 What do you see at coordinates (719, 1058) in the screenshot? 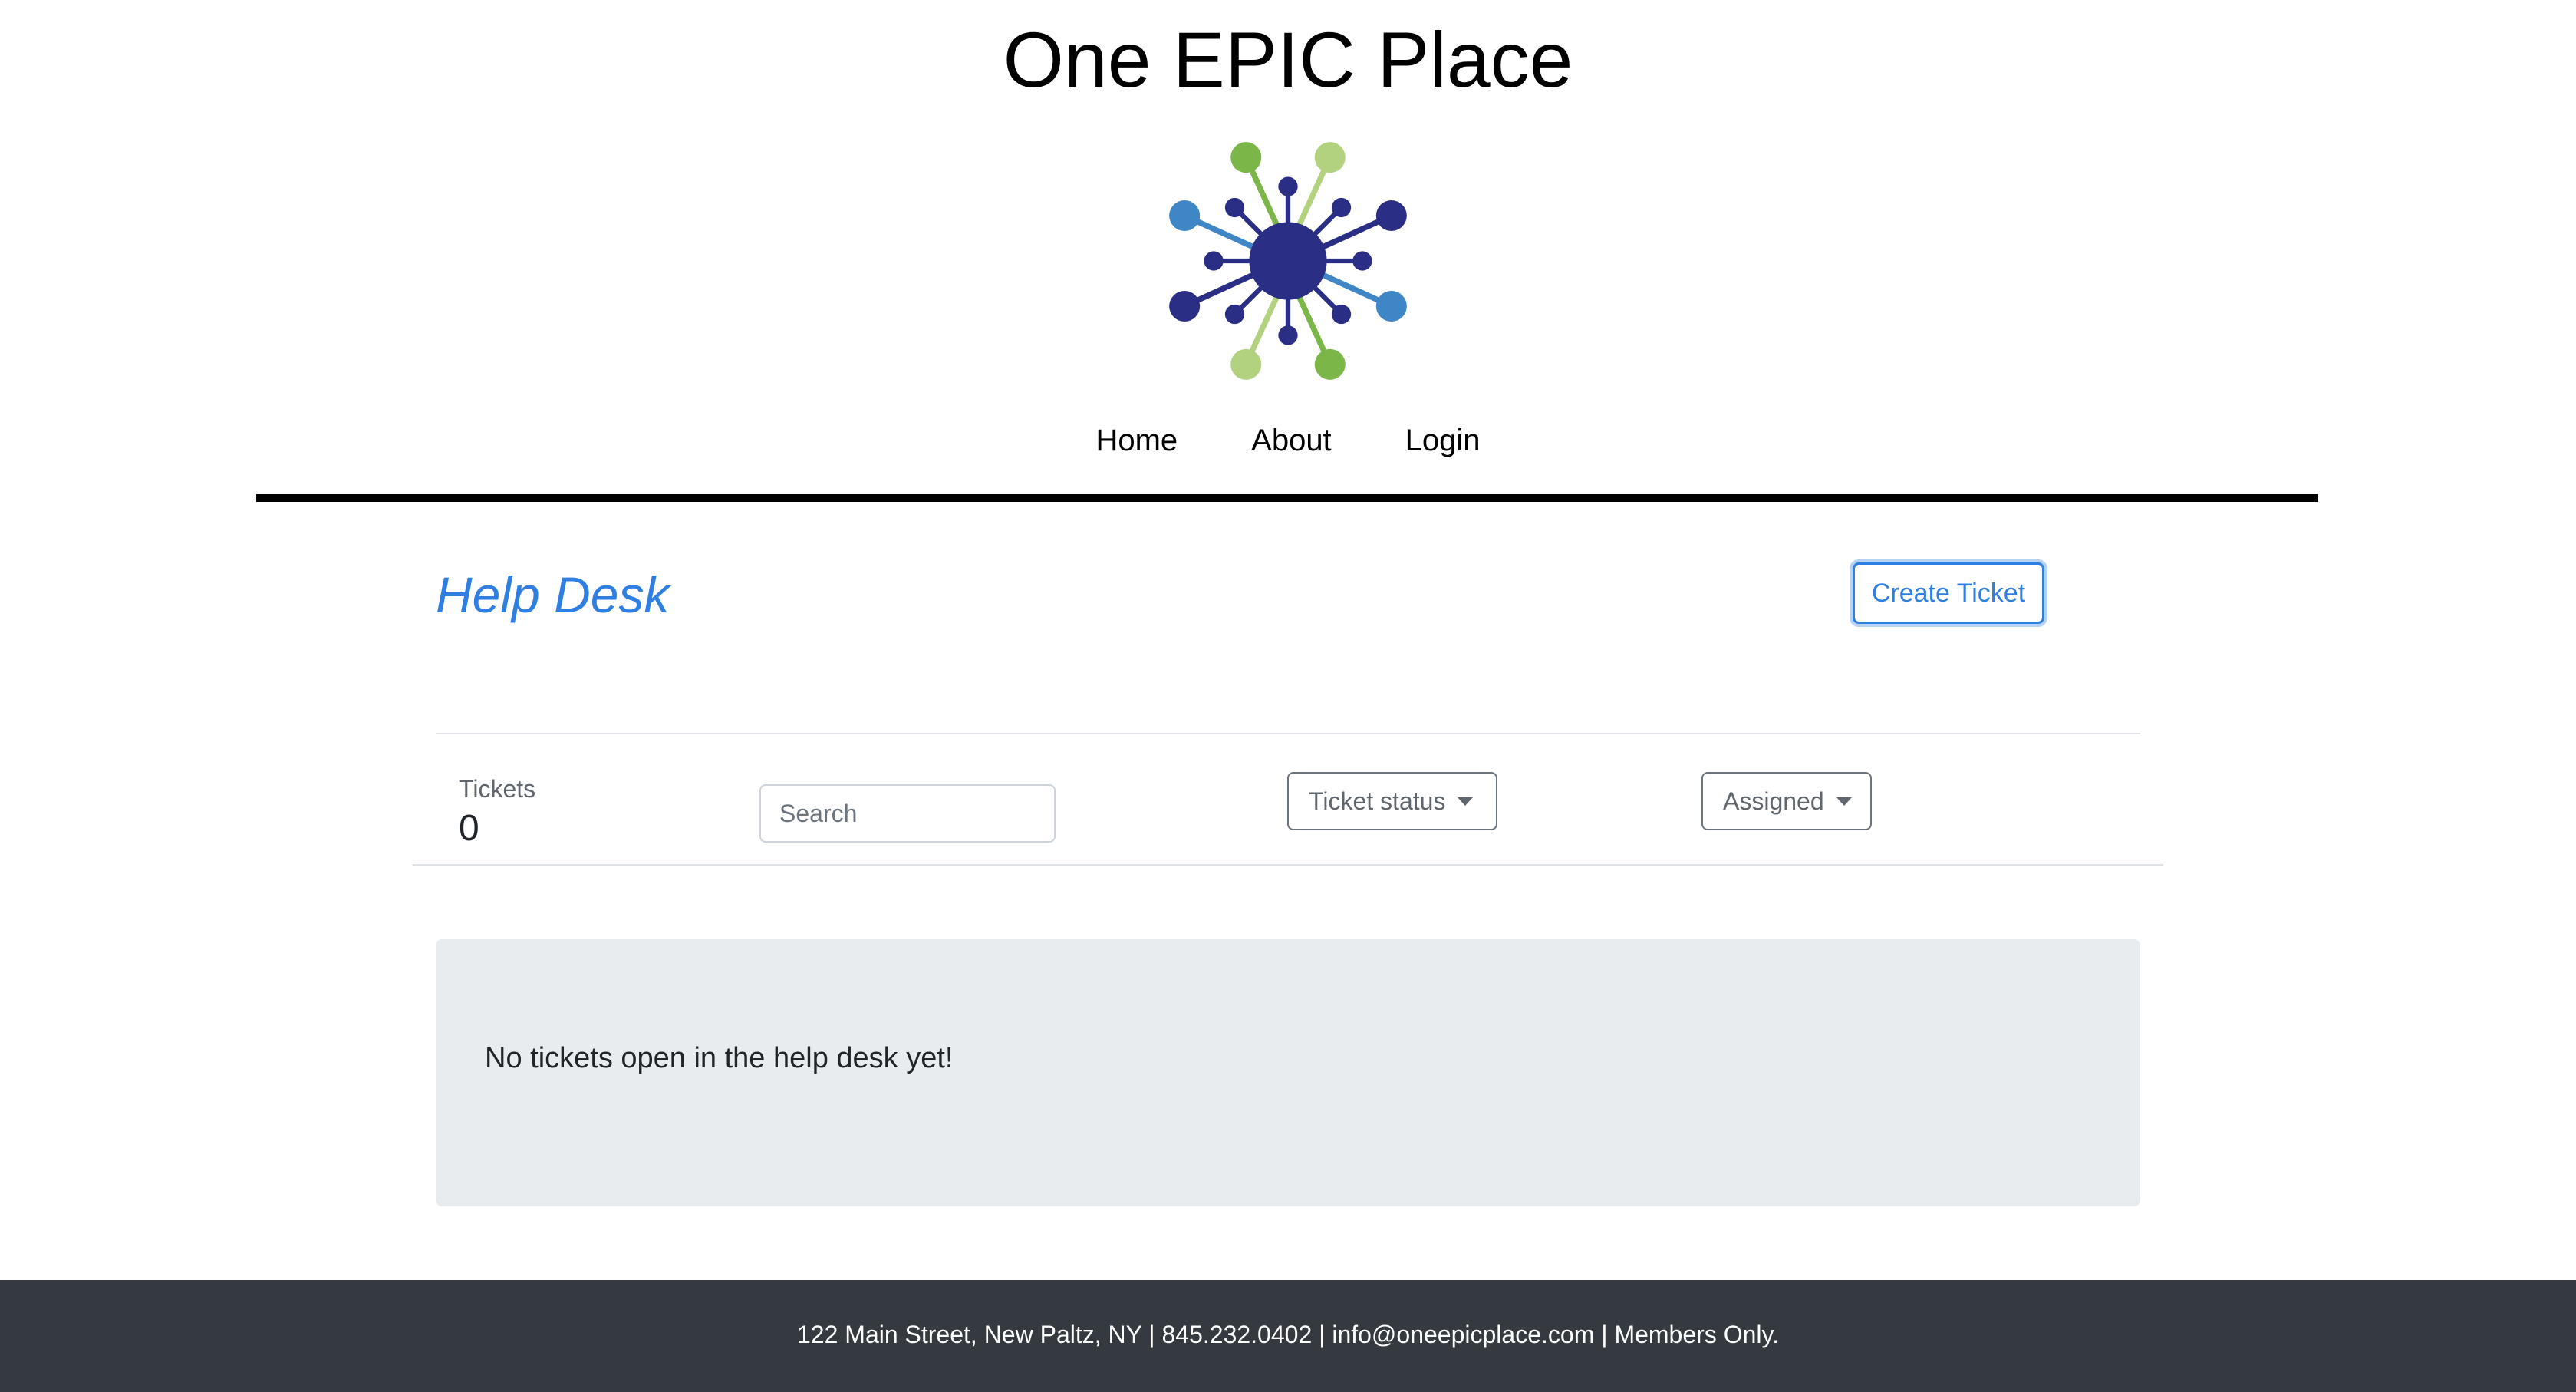
I see `empty-state-message: No tickets open in the help desk yet!` at bounding box center [719, 1058].